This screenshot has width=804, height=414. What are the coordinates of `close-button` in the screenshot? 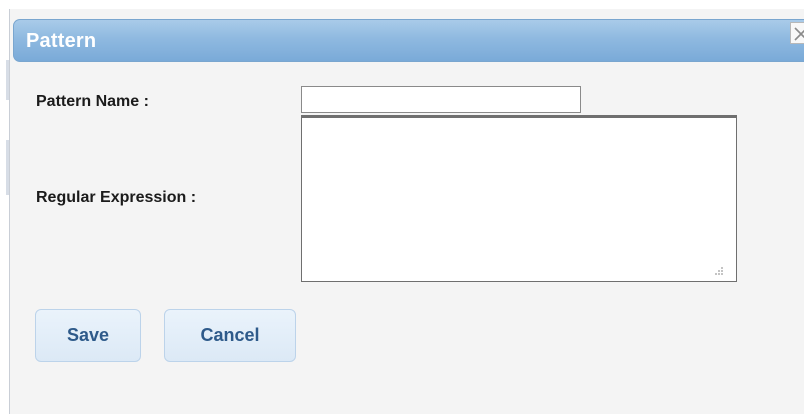 It's located at (797, 33).